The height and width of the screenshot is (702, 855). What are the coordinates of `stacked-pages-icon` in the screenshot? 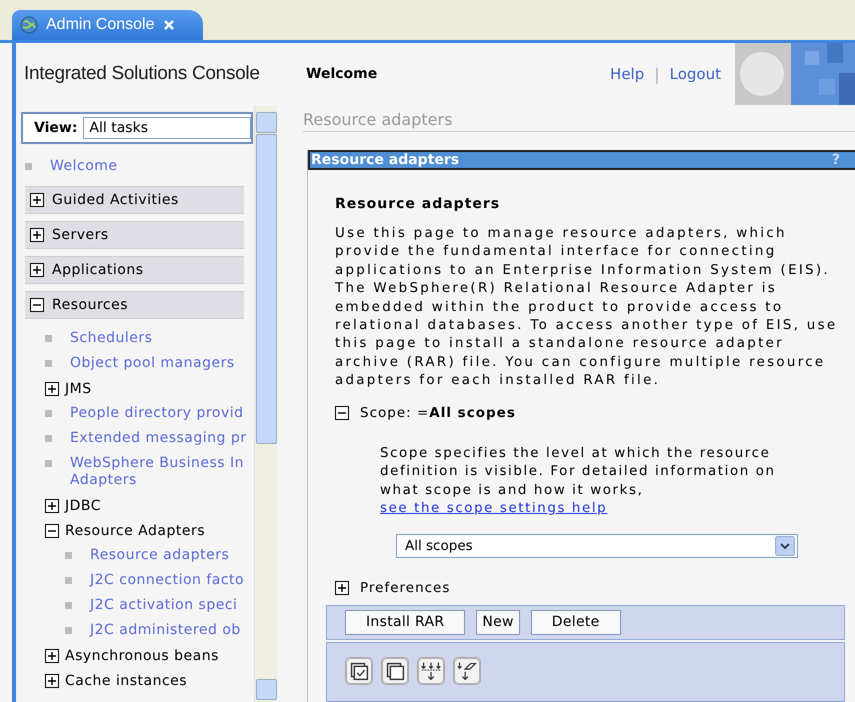 It's located at (395, 670).